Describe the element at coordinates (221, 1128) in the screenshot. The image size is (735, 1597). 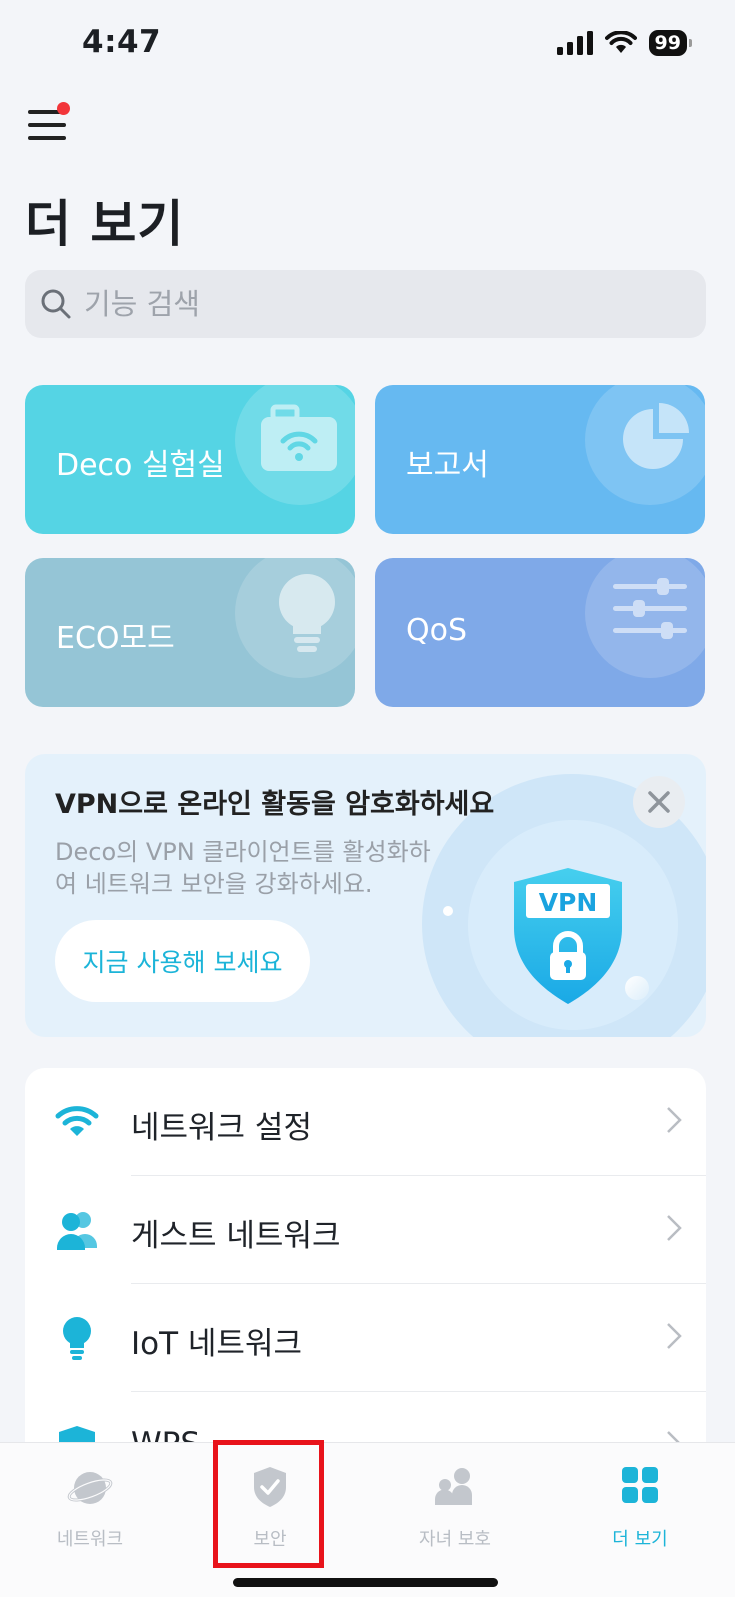
I see `list-item-label: 네트워크 설정` at that location.